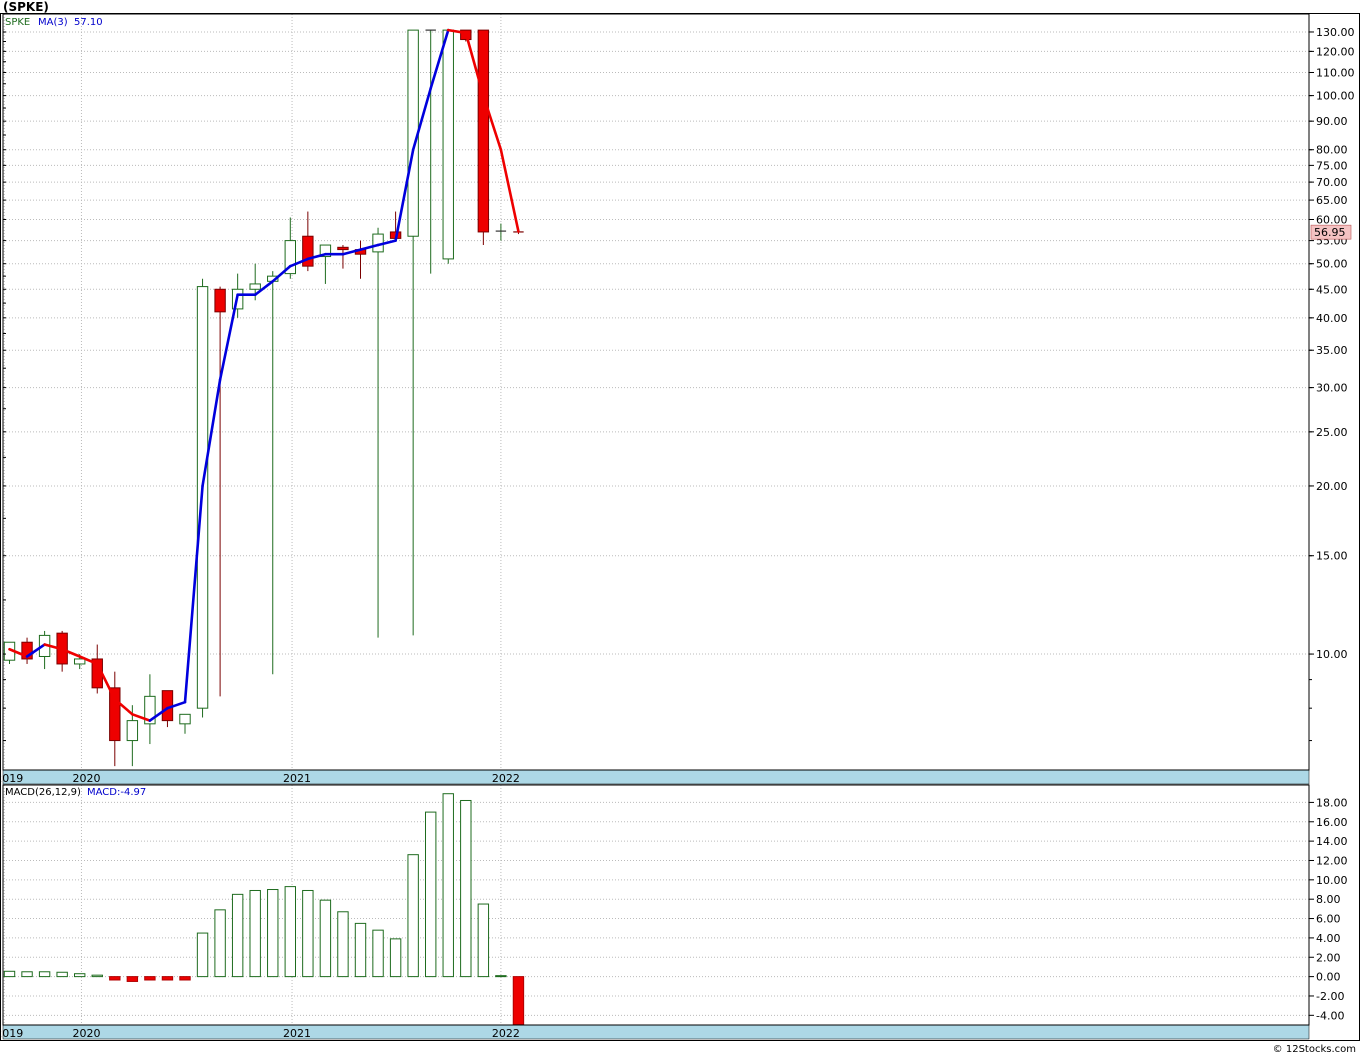  I want to click on price-tick-label: 120.00, so click(1335, 51).